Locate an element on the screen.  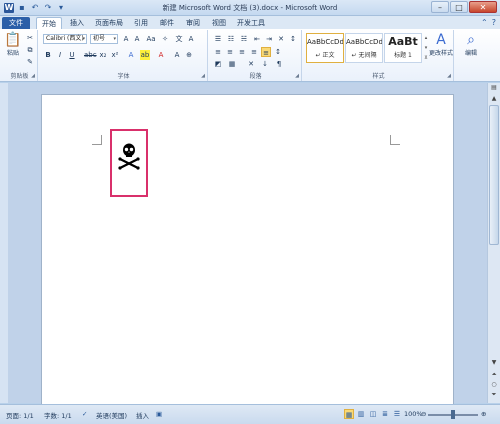
multilevel-list-icon: ☵ is located at coordinates (244, 39).